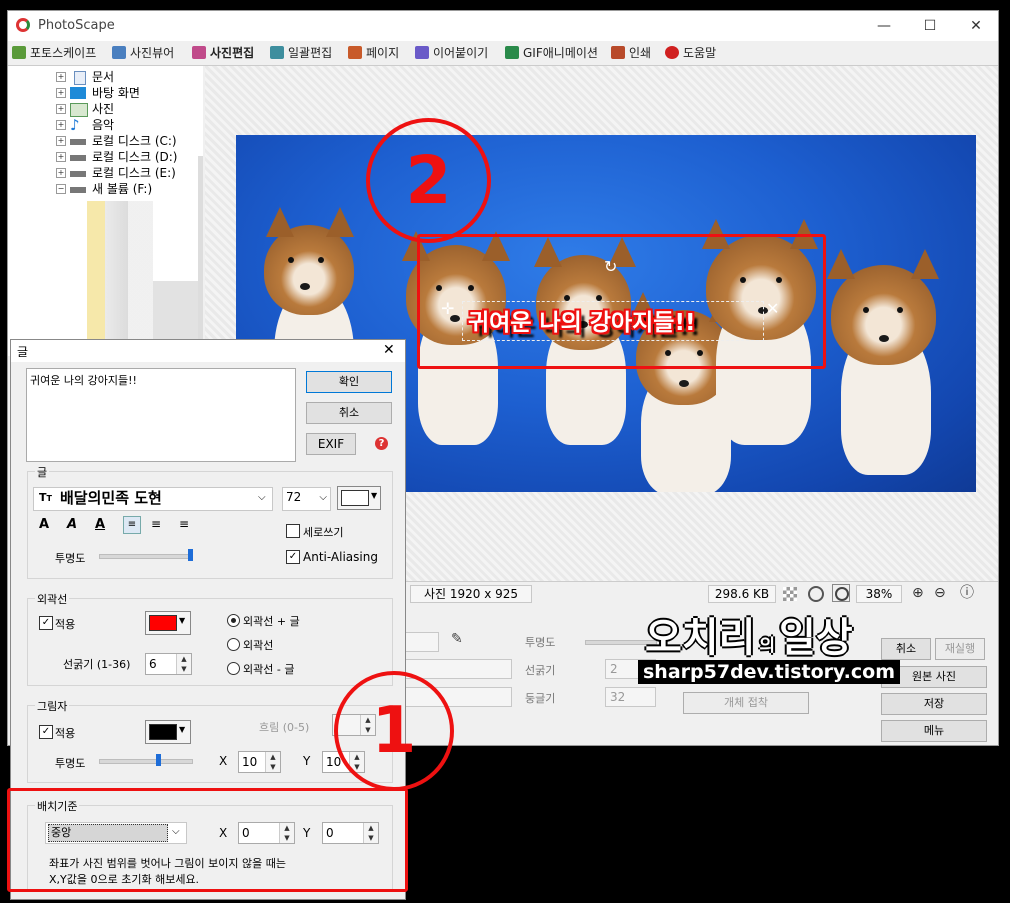 Image resolution: width=1010 pixels, height=903 pixels. Describe the element at coordinates (161, 415) in the screenshot. I see `text-input-area: 귀여운 나의 강아지들!!` at that location.